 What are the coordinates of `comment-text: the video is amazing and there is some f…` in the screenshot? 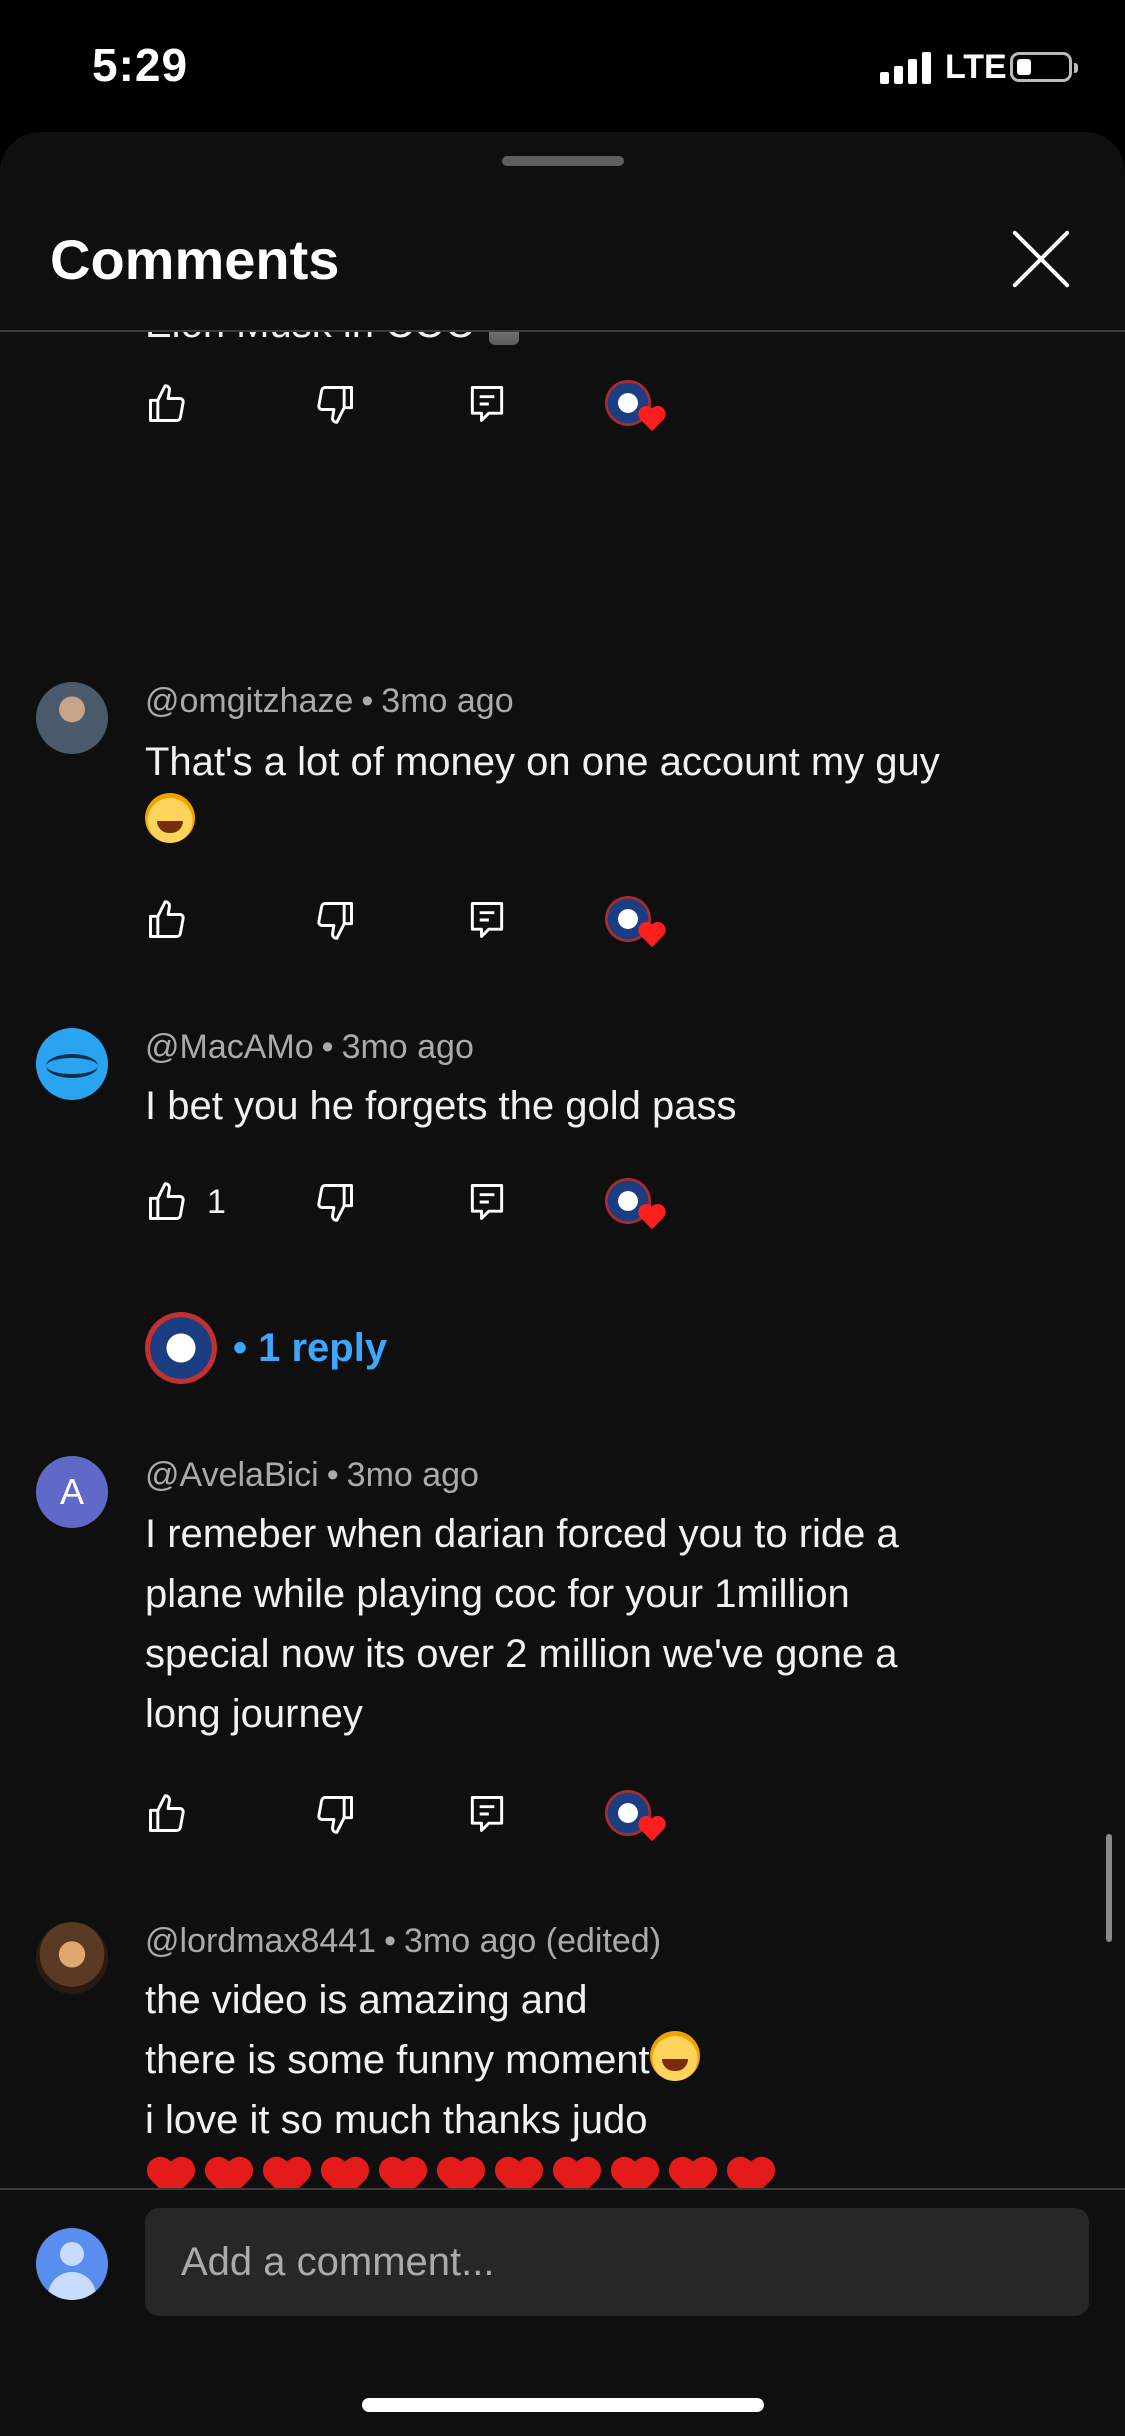 It's located at (595, 2087).